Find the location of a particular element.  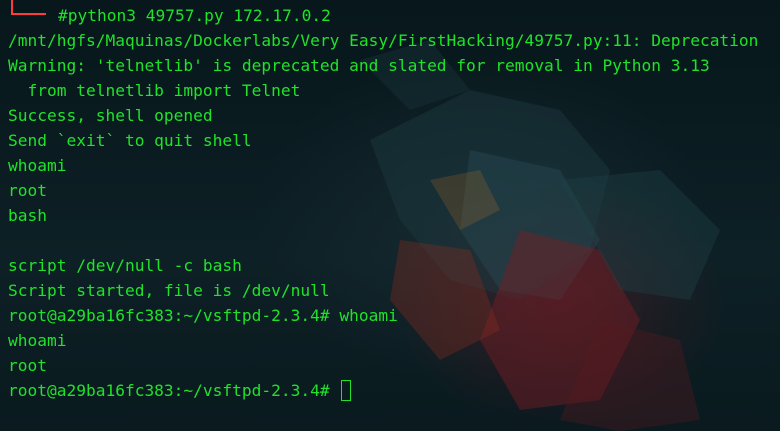

output-line: Send `exit` to quit shell is located at coordinates (130, 140).